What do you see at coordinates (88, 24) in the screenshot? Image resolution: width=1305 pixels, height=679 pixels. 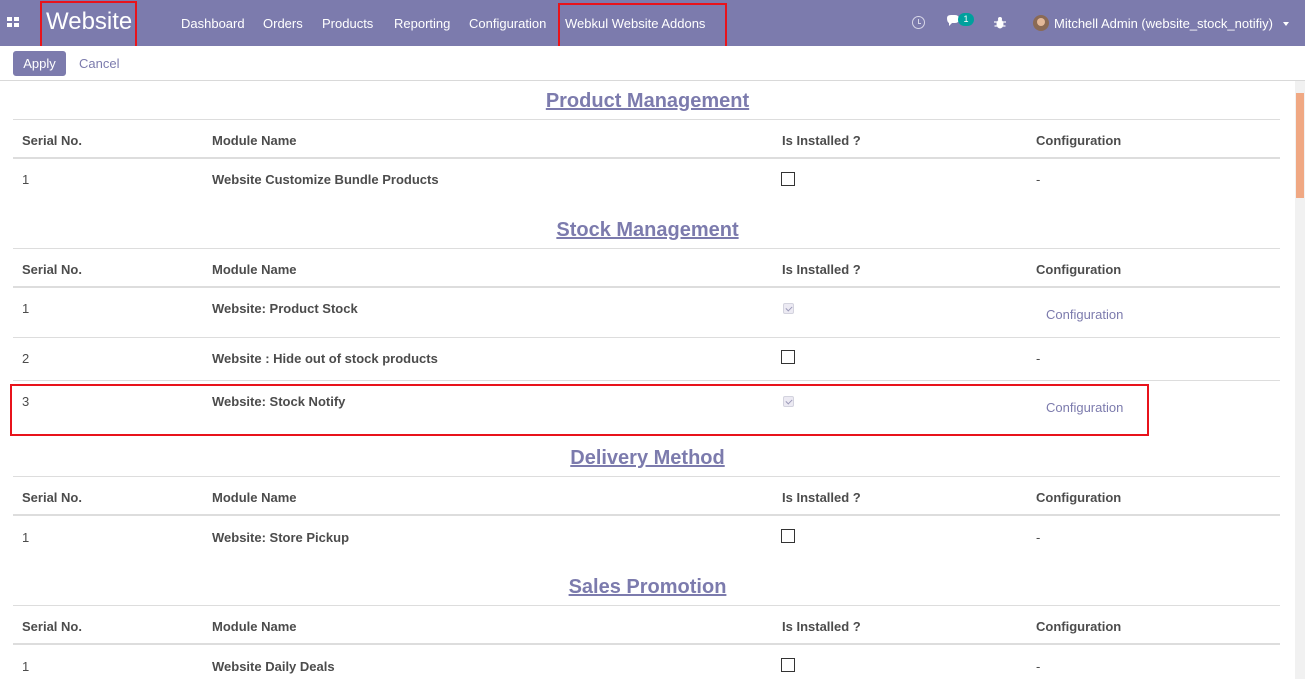 I see `brand-highlight-box` at bounding box center [88, 24].